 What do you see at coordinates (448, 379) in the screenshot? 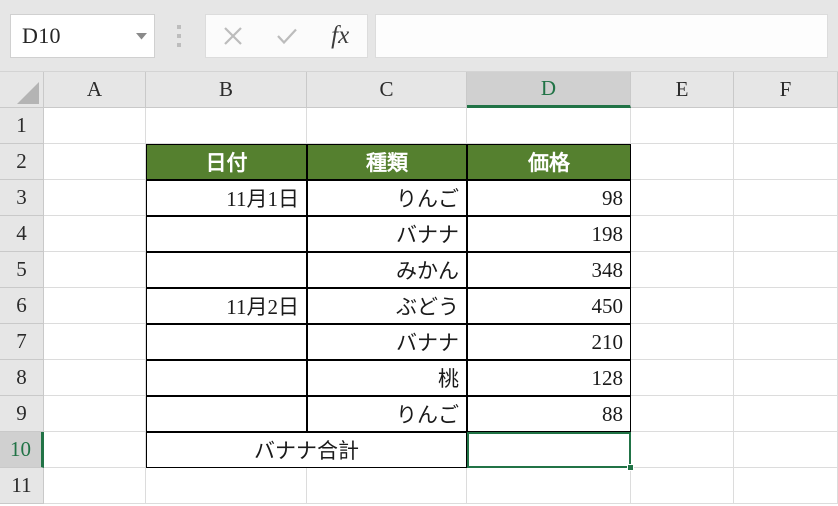
I see `table-cell-kind-8-text: 桃` at bounding box center [448, 379].